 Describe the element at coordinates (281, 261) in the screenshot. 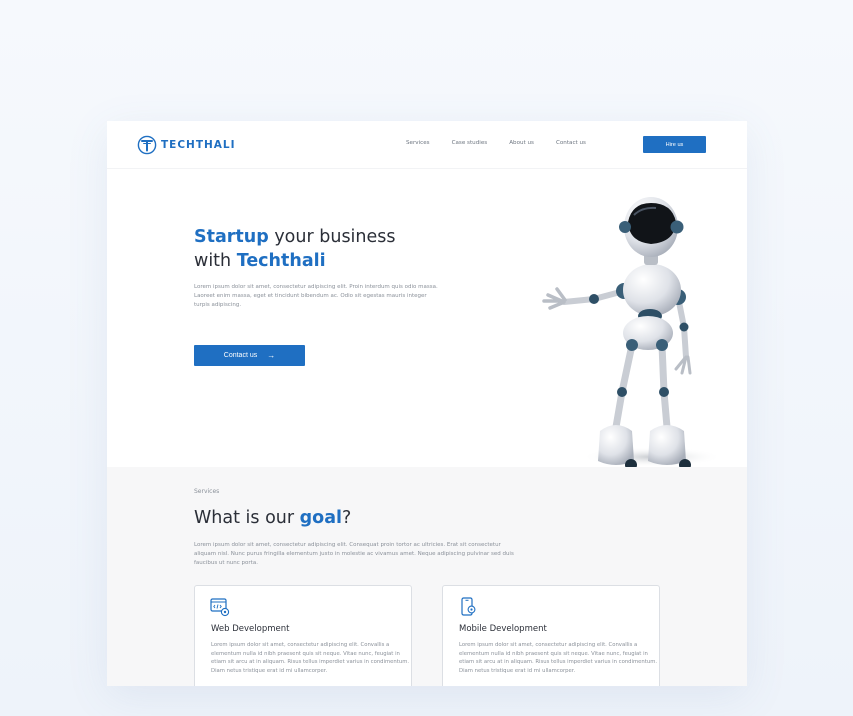

I see `hero-title-highlight-techthali: Techthali` at that location.